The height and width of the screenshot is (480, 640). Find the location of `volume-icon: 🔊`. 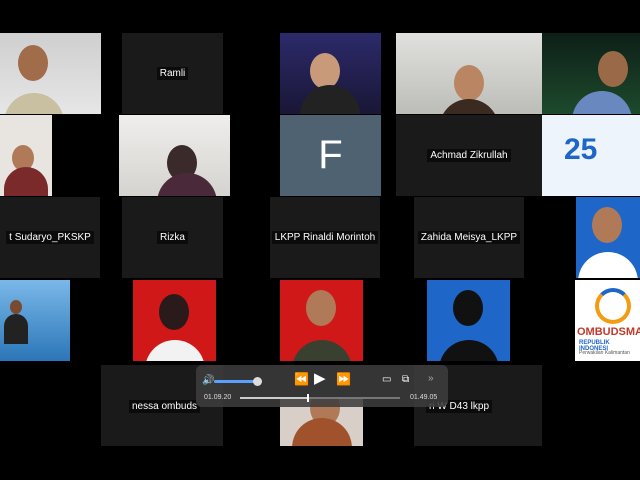

volume-icon: 🔊 is located at coordinates (208, 380).